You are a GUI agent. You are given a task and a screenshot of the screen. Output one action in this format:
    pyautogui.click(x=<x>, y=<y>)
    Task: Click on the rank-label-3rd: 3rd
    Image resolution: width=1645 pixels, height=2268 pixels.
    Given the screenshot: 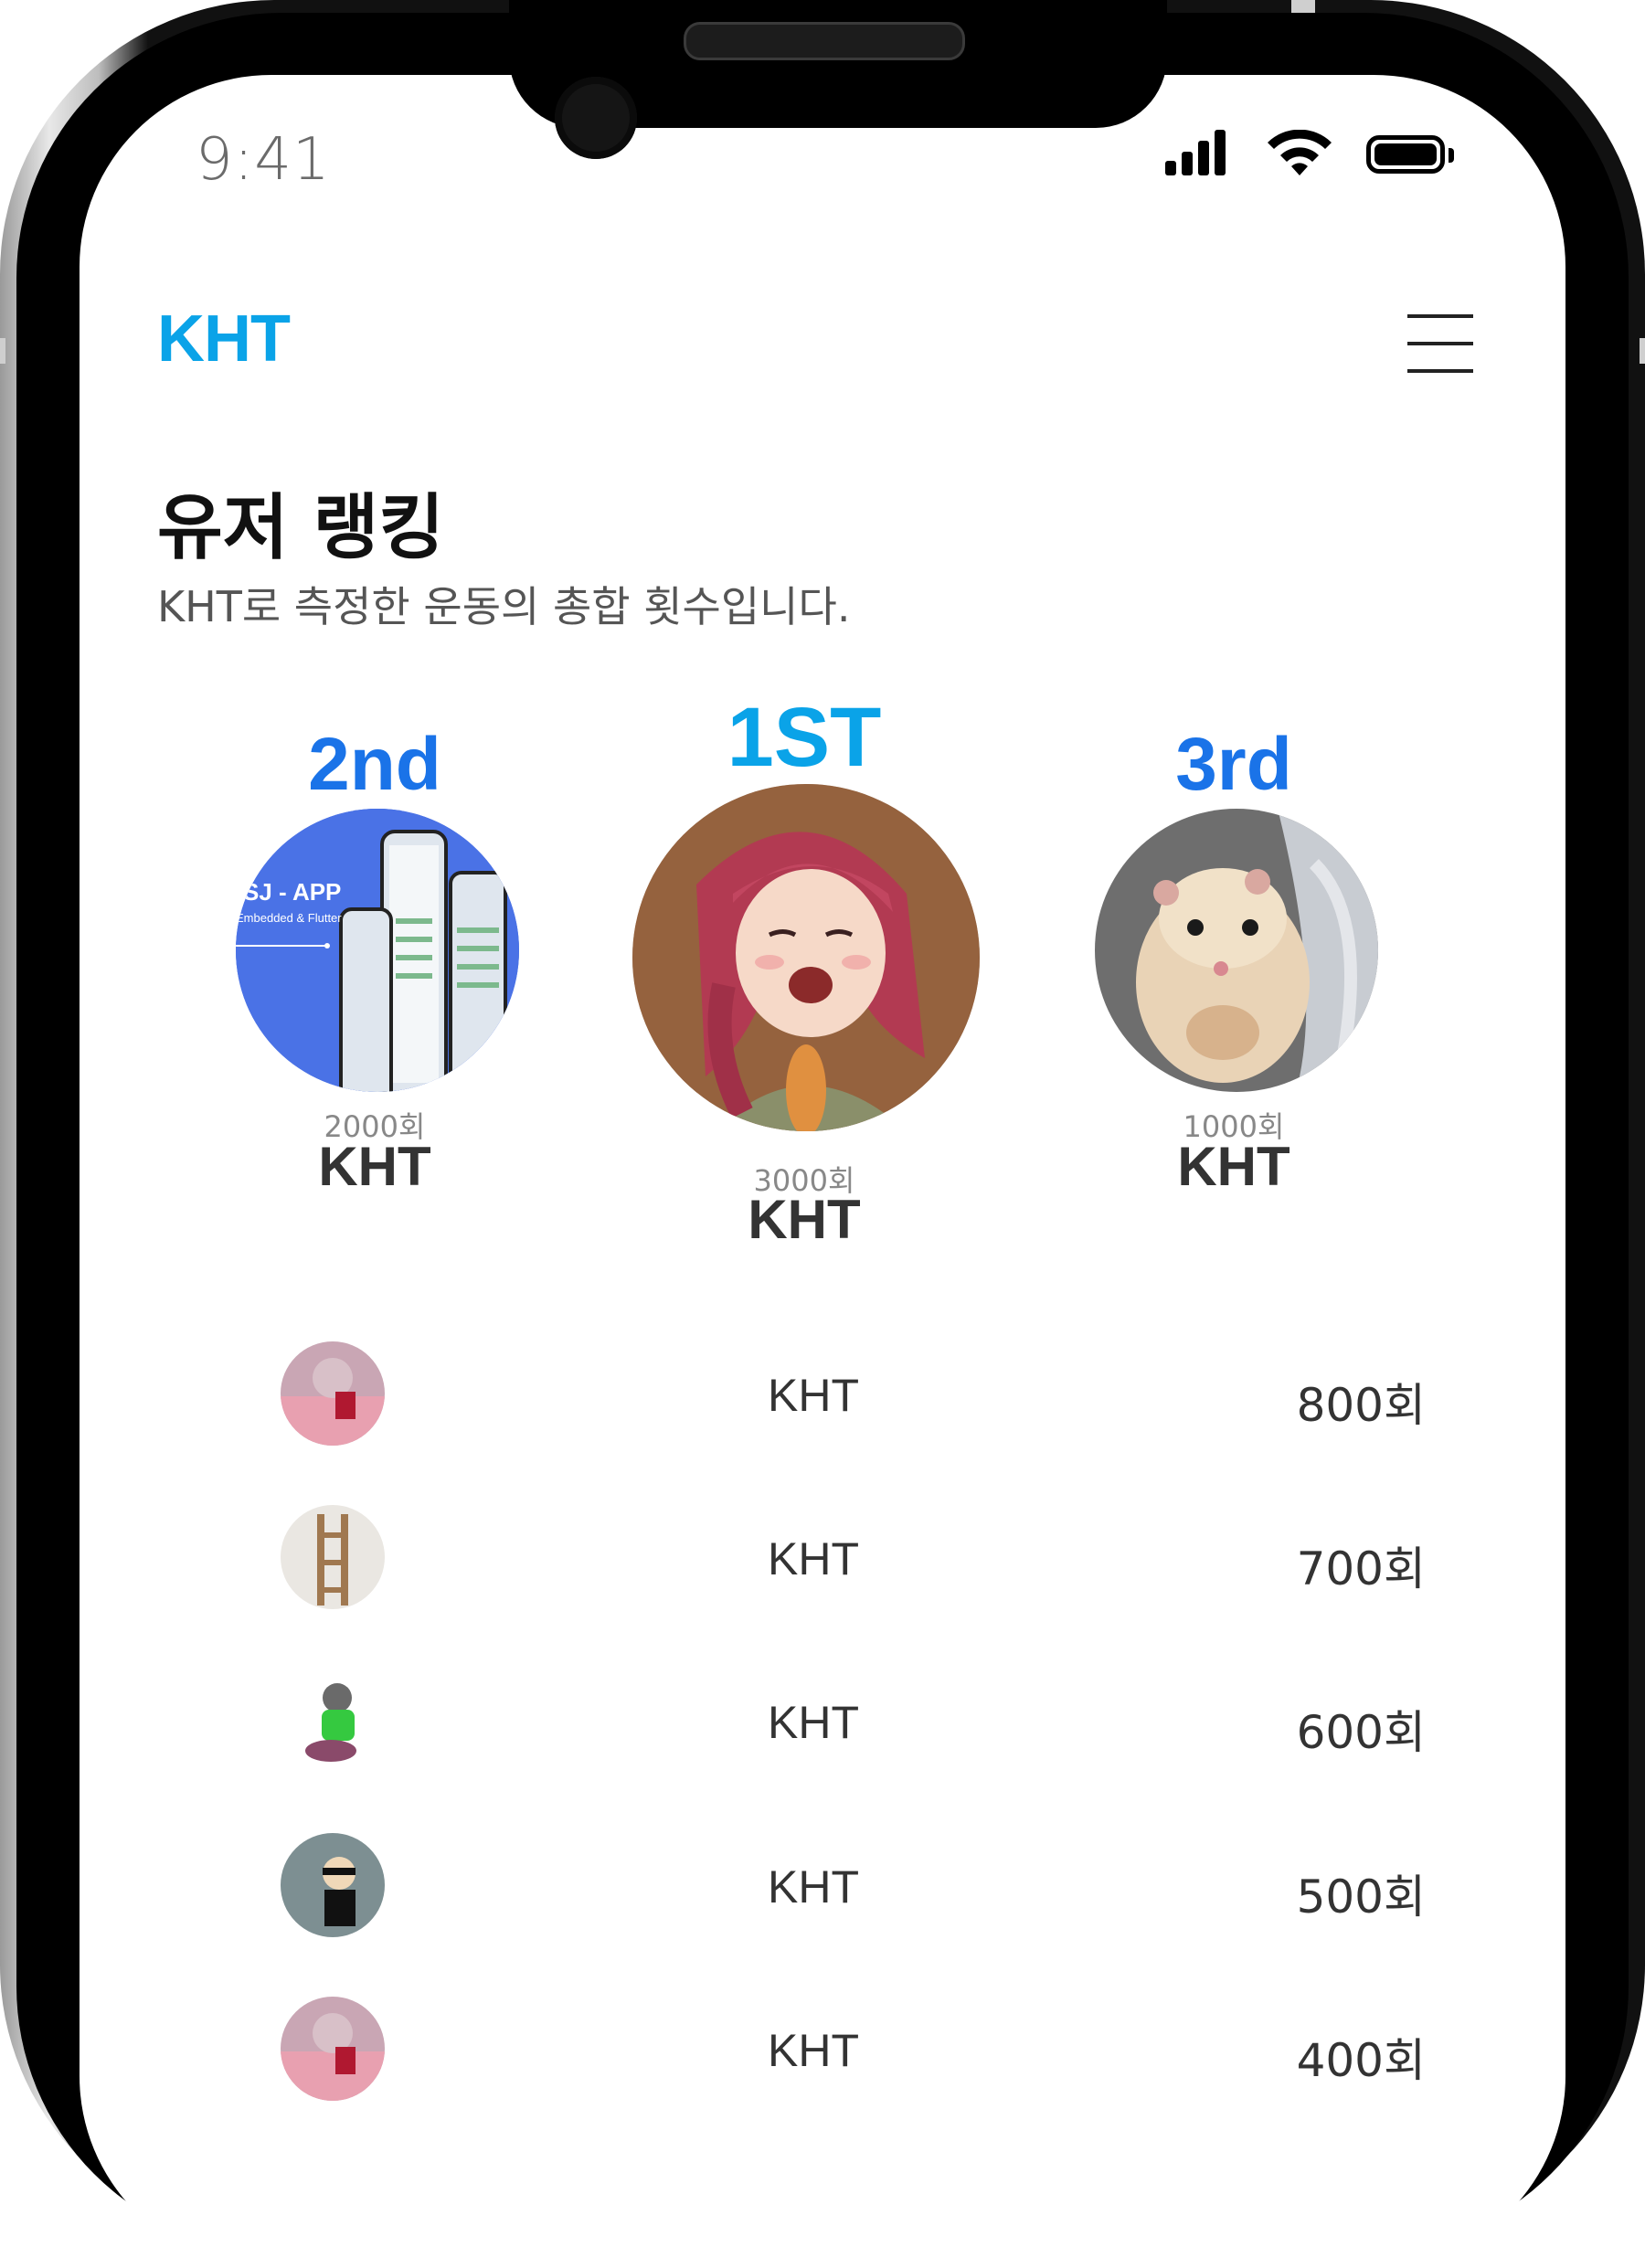 What is the action you would take?
    pyautogui.click(x=1233, y=764)
    